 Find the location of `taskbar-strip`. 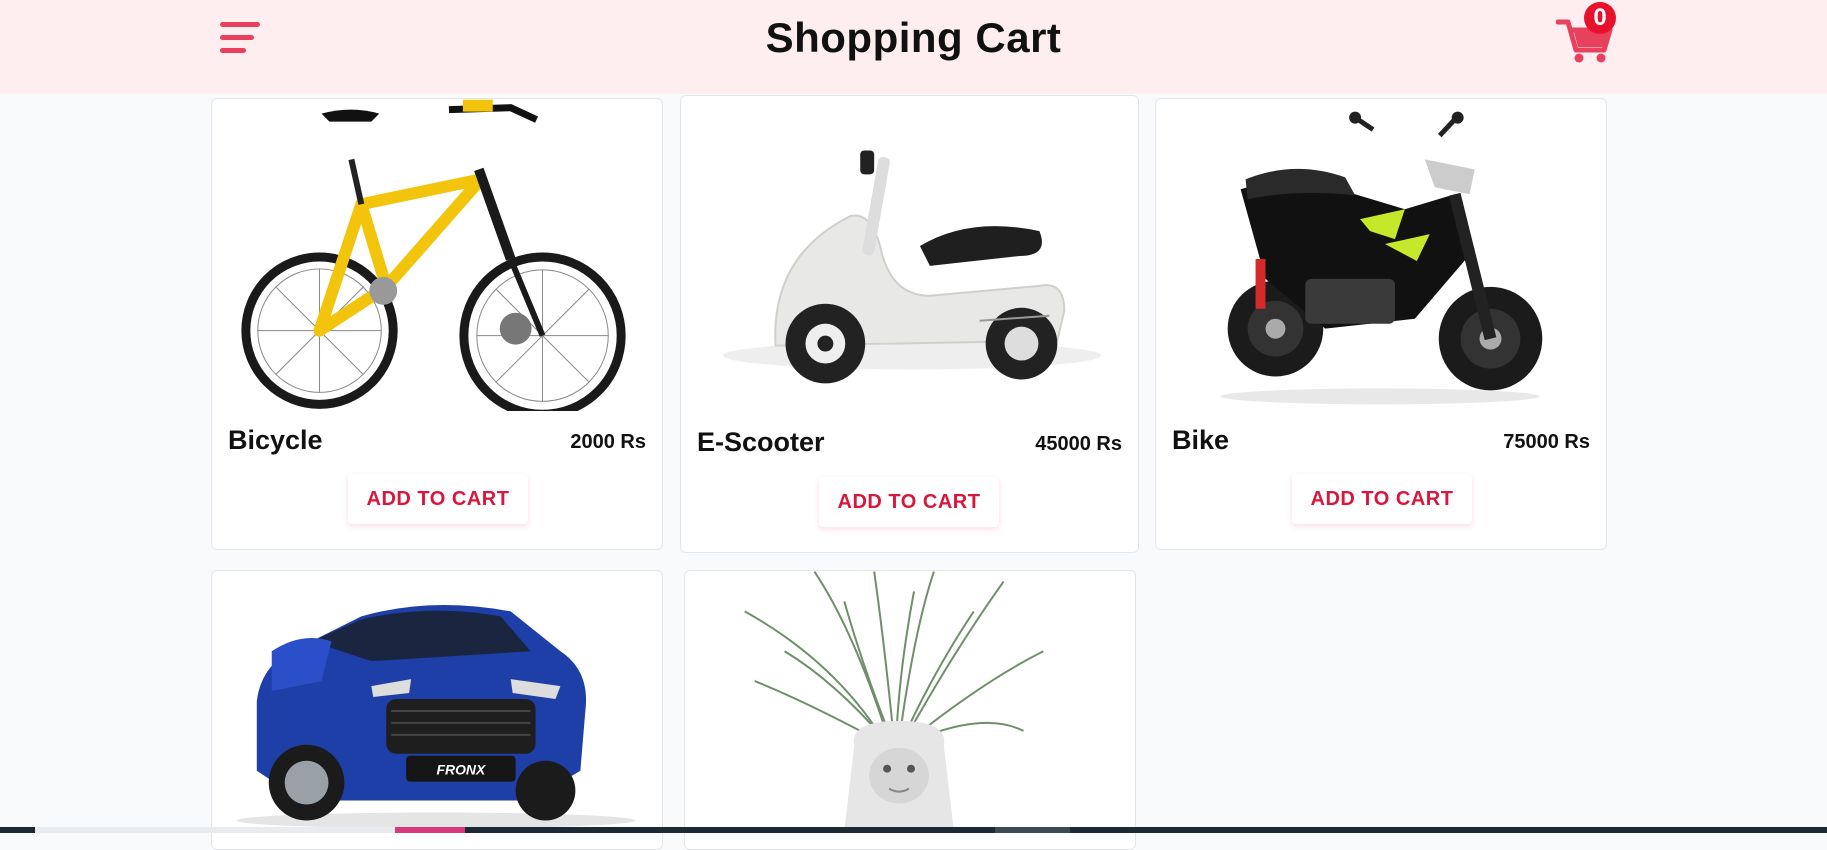

taskbar-strip is located at coordinates (913, 830).